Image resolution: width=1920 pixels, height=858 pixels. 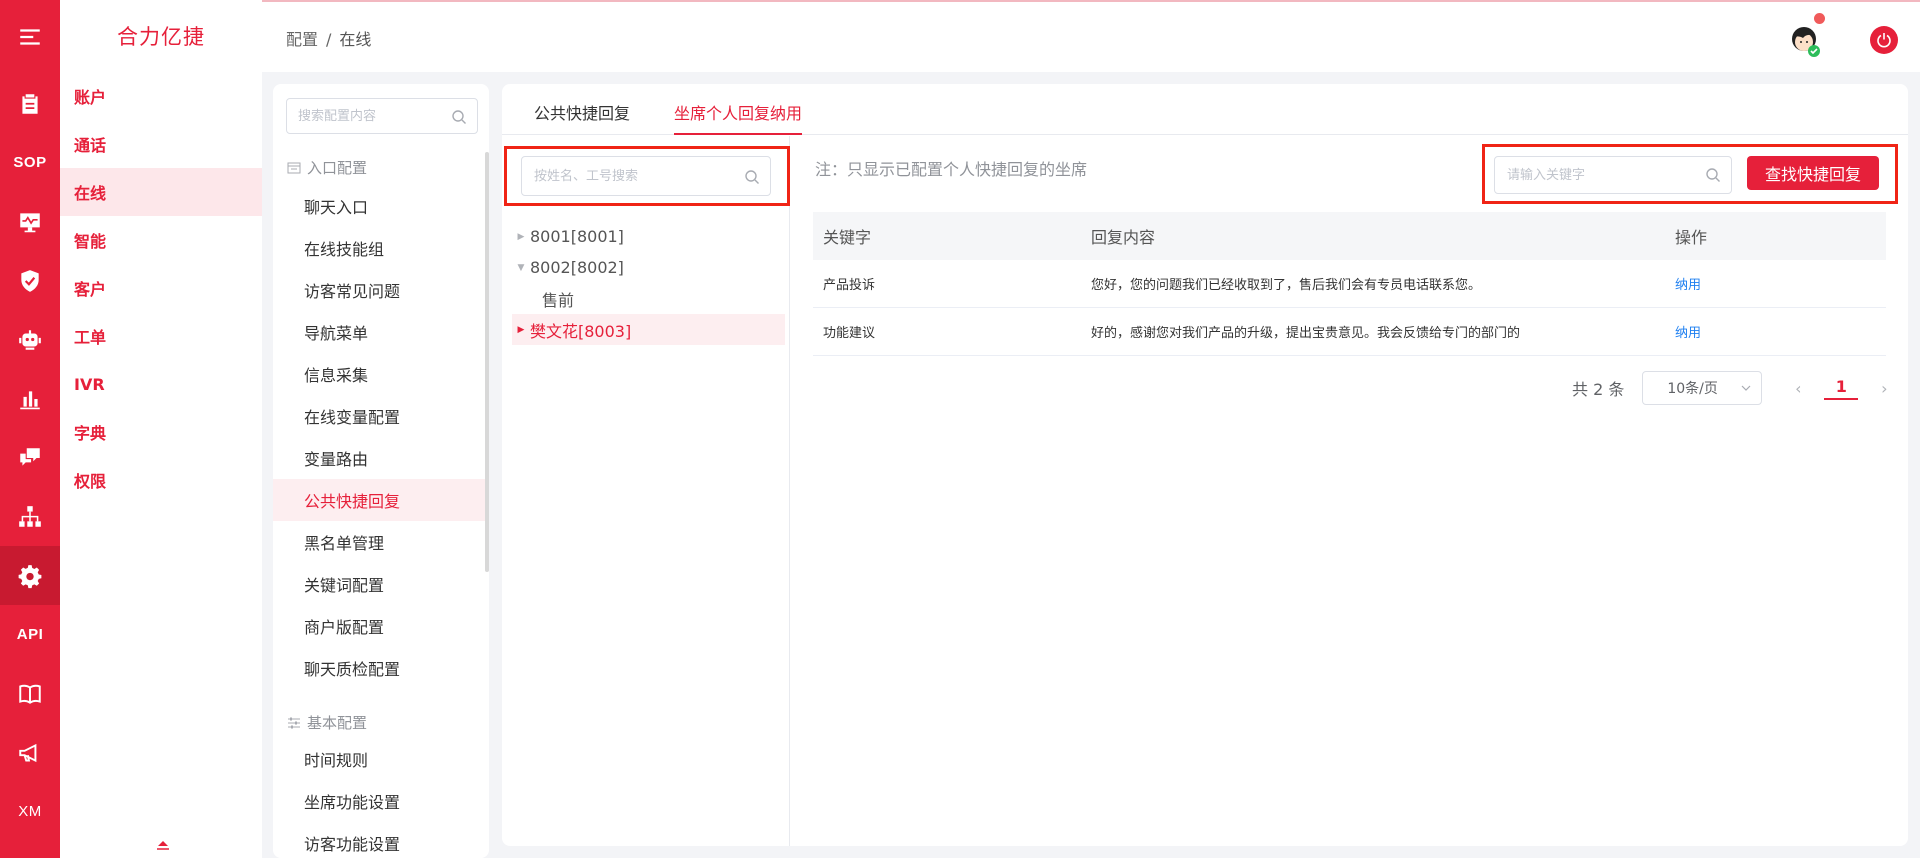 What do you see at coordinates (161, 432) in the screenshot?
I see `module-item-dictionary: 字典` at bounding box center [161, 432].